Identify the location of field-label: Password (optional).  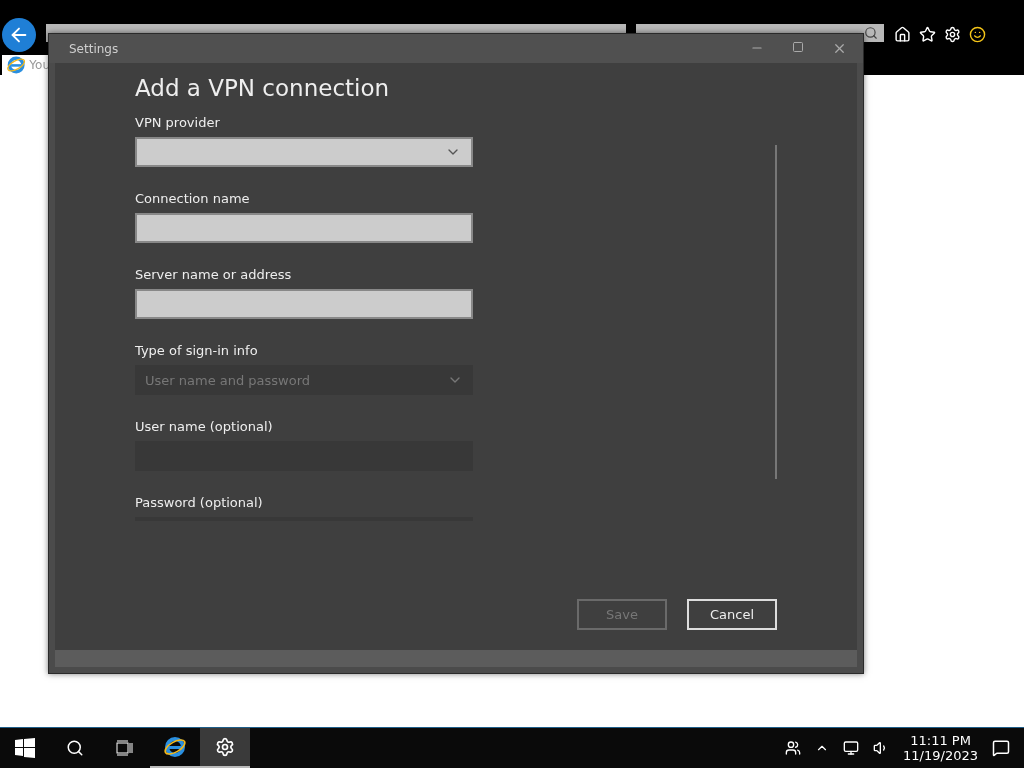
(199, 502).